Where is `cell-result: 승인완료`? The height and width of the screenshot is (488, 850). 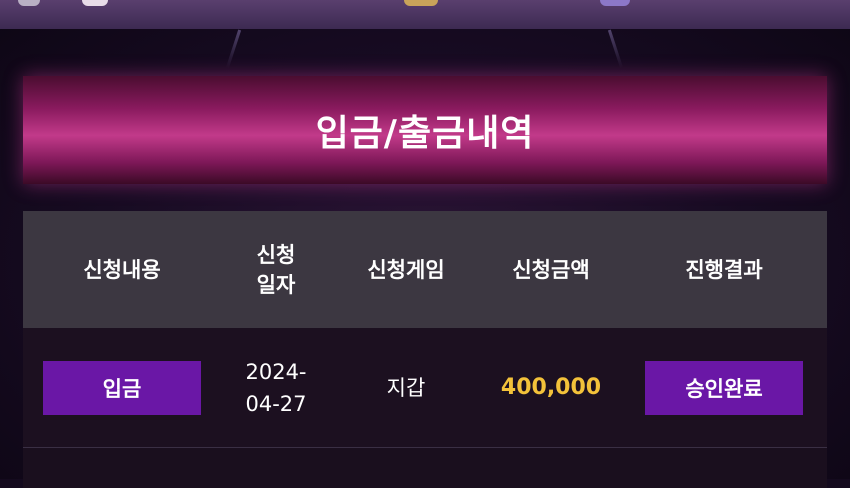 cell-result: 승인완료 is located at coordinates (724, 387).